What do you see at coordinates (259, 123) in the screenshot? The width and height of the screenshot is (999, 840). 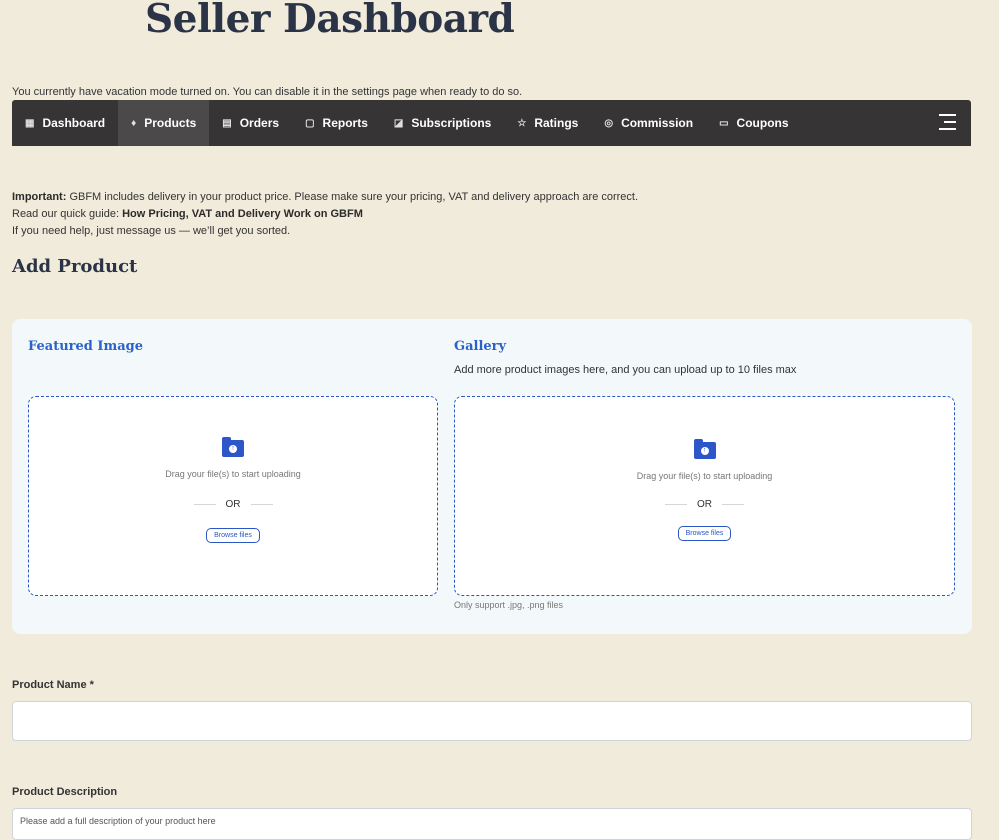 I see `nav-label: Orders` at bounding box center [259, 123].